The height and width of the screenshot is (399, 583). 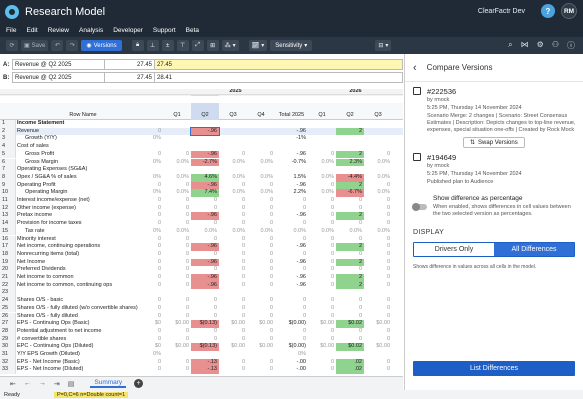 I want to click on gear-icon: ⚙, so click(x=540, y=45).